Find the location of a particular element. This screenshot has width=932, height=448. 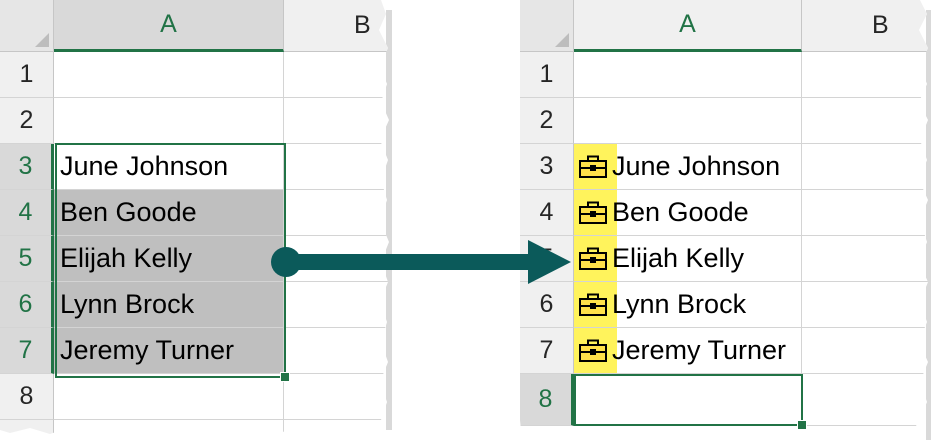

arrow-head is located at coordinates (549, 262).